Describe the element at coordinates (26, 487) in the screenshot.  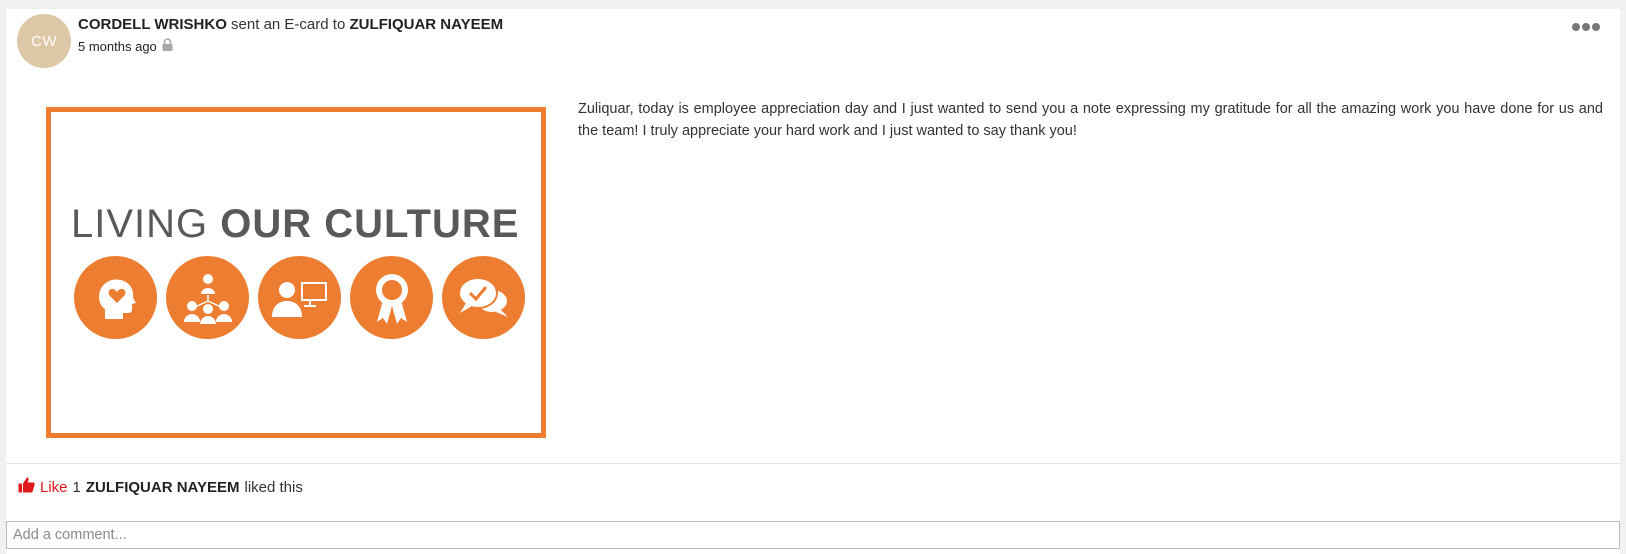
I see `thumbs-up-icon` at that location.